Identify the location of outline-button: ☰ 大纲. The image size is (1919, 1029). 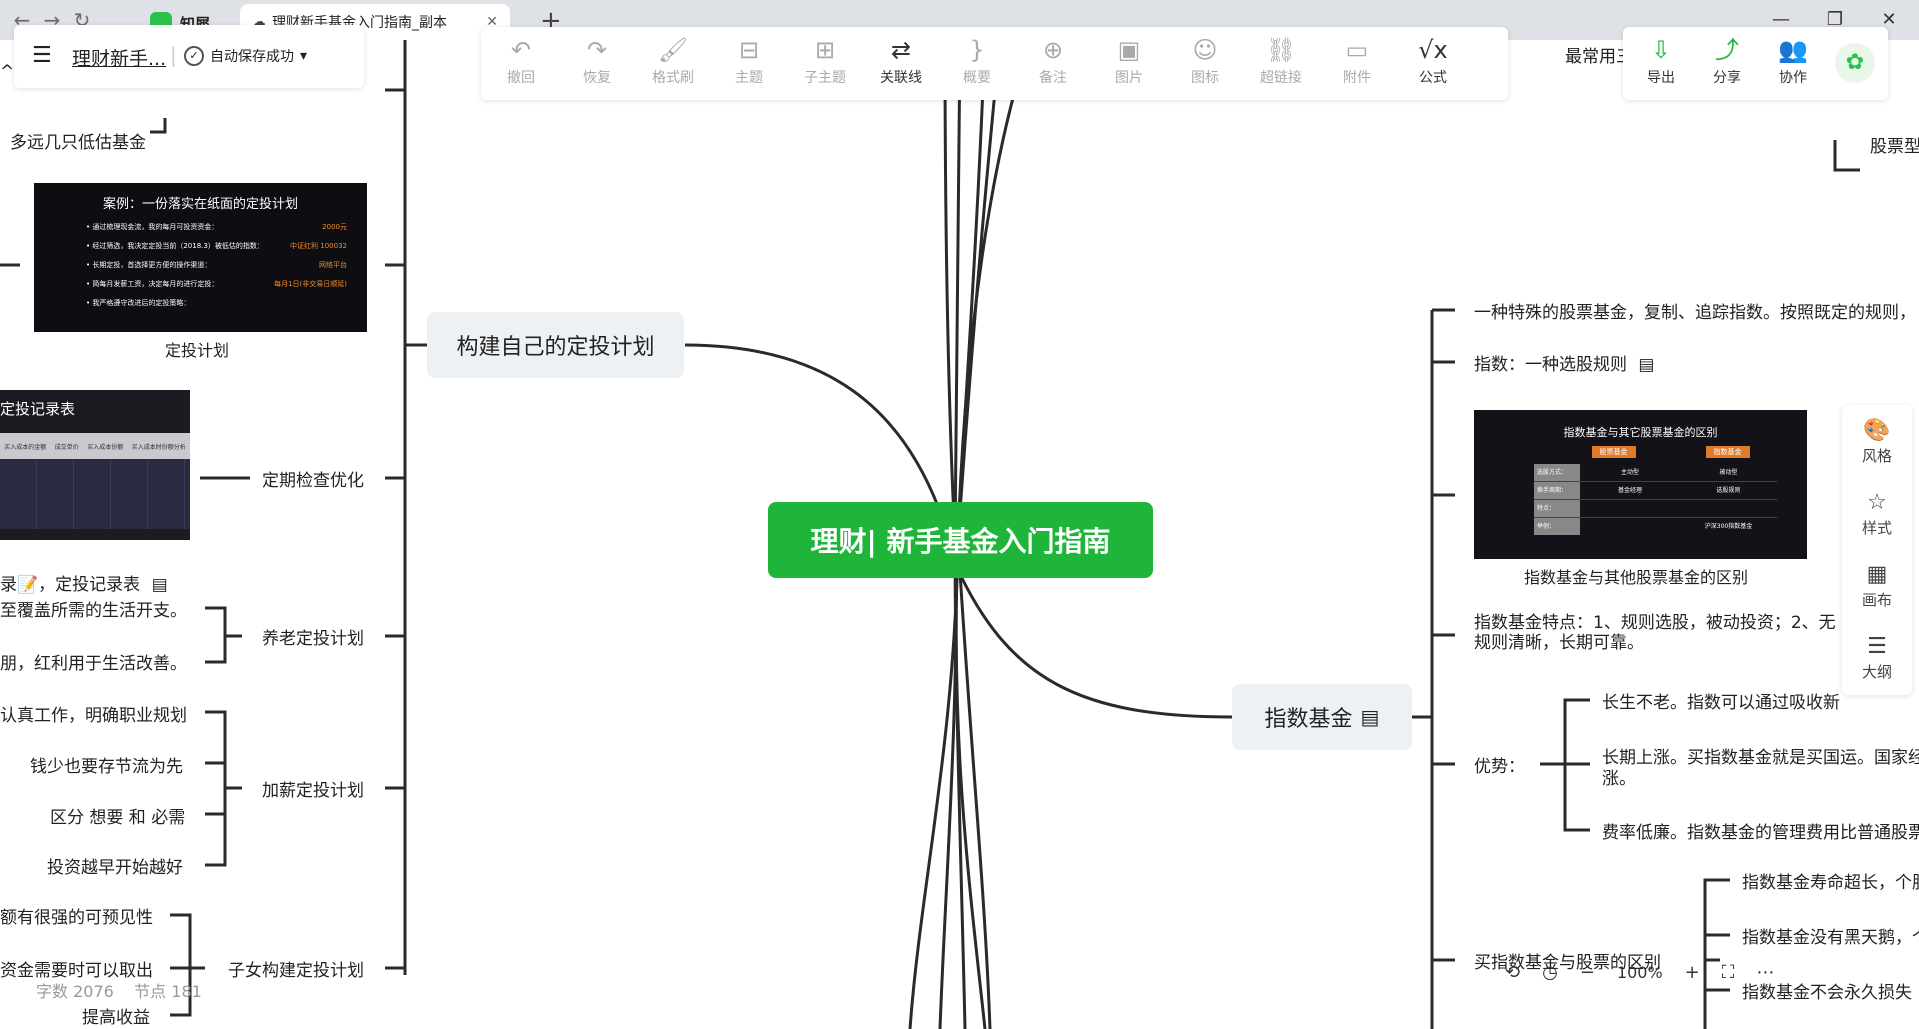
(1877, 657).